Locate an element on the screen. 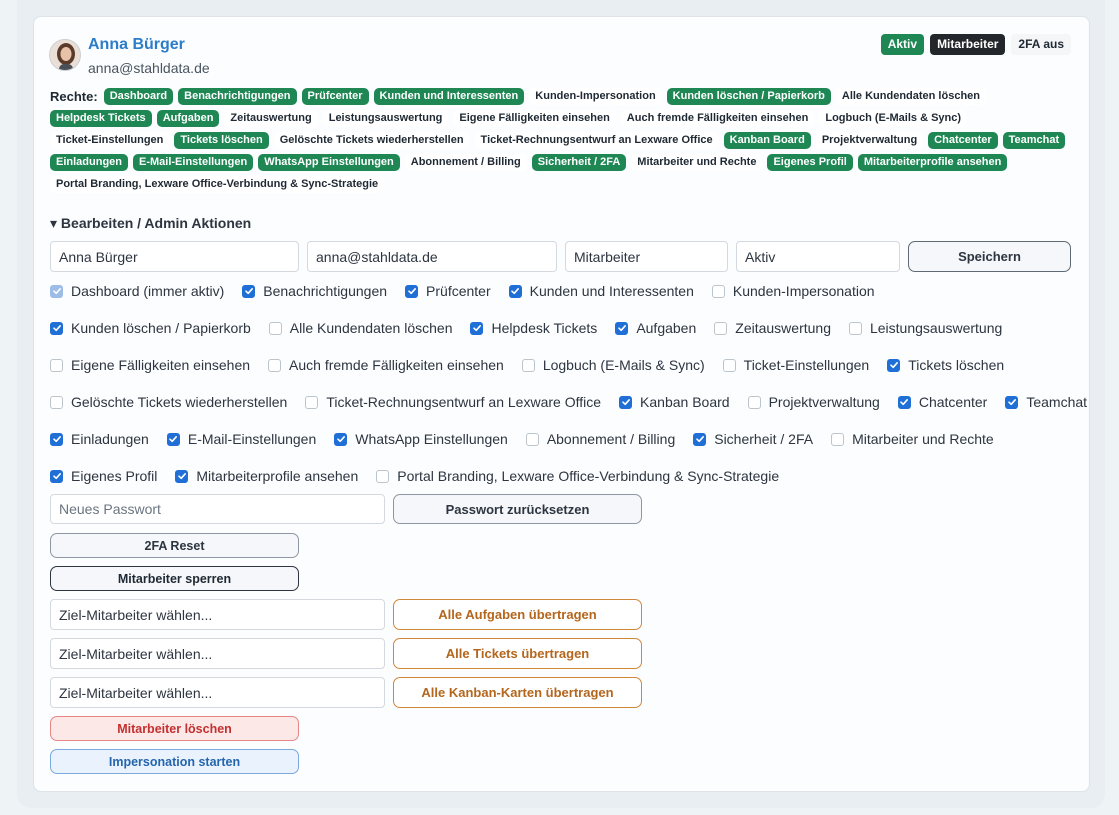 This screenshot has height=815, width=1119. role-select: Mitarbeiter is located at coordinates (646, 256).